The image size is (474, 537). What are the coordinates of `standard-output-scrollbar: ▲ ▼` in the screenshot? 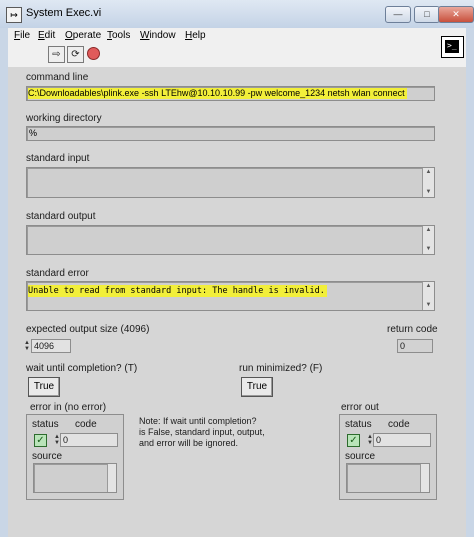 It's located at (428, 240).